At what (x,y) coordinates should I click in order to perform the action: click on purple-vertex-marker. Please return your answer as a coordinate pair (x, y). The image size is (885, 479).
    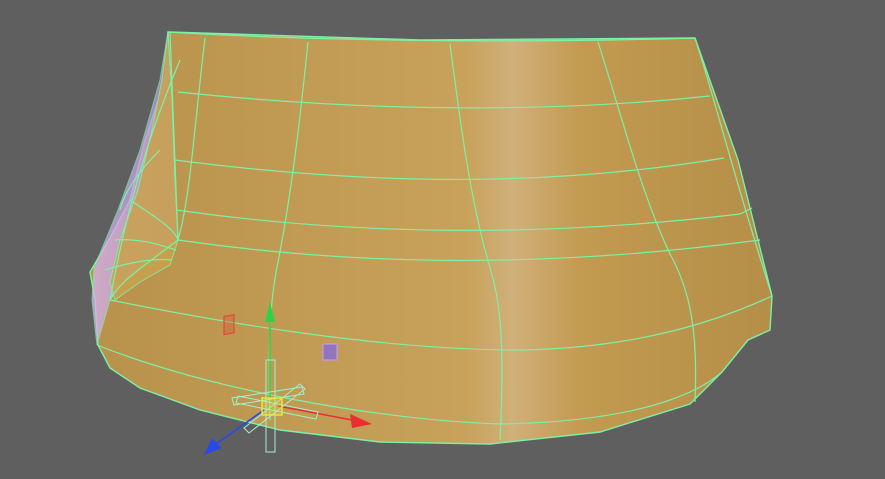
    Looking at the image, I should click on (330, 352).